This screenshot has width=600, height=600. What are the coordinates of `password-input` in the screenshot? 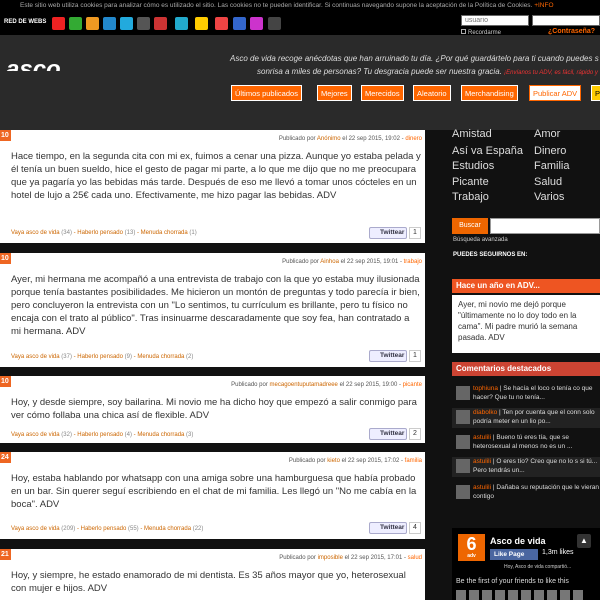 It's located at (566, 20).